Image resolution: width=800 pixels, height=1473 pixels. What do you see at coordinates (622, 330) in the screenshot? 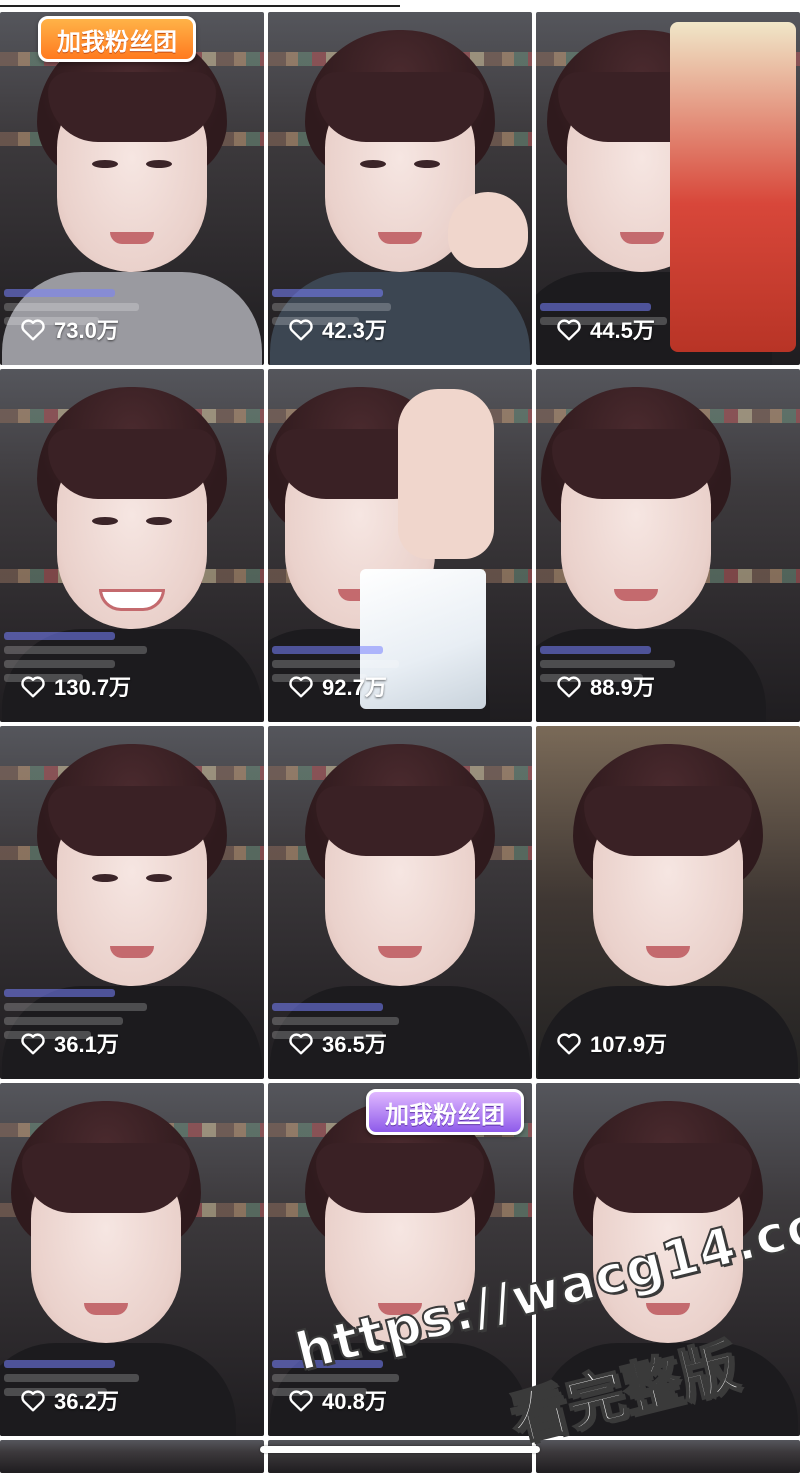
I see `like-count-text: 44.5万` at bounding box center [622, 330].